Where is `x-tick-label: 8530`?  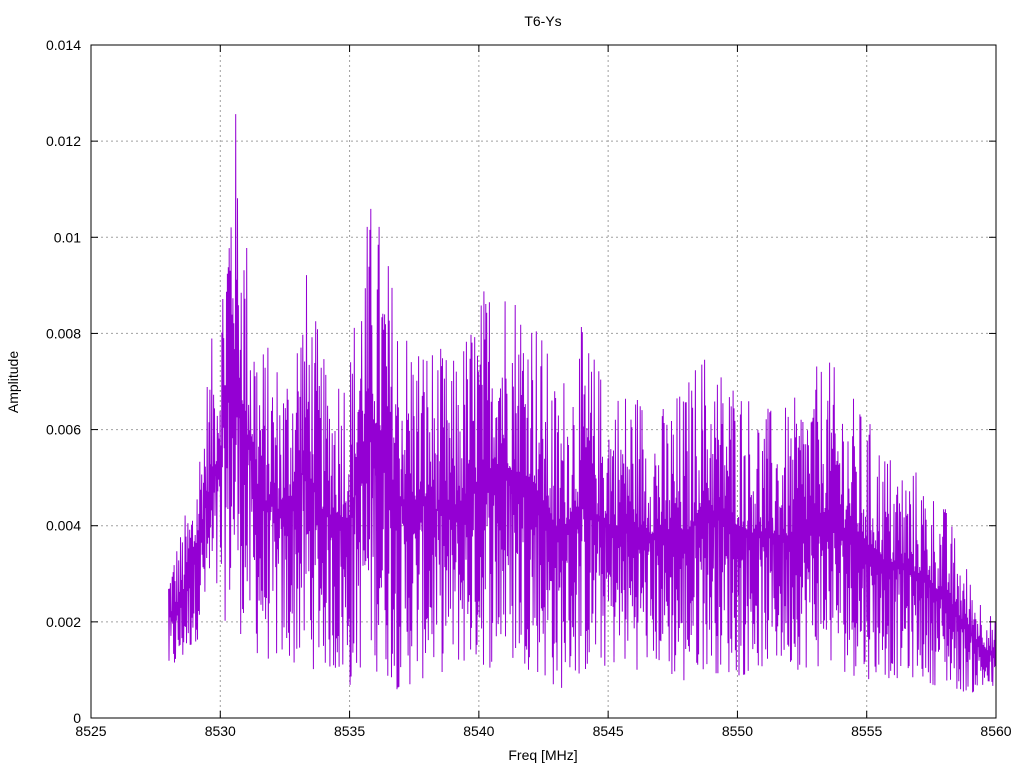 x-tick-label: 8530 is located at coordinates (220, 731).